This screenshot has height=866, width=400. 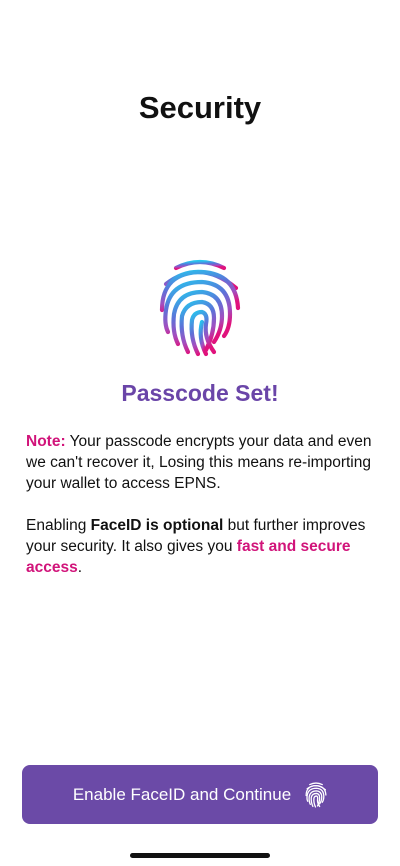 What do you see at coordinates (182, 794) in the screenshot?
I see `enable-faceid-continue-label: Enable FaceID and Continue` at bounding box center [182, 794].